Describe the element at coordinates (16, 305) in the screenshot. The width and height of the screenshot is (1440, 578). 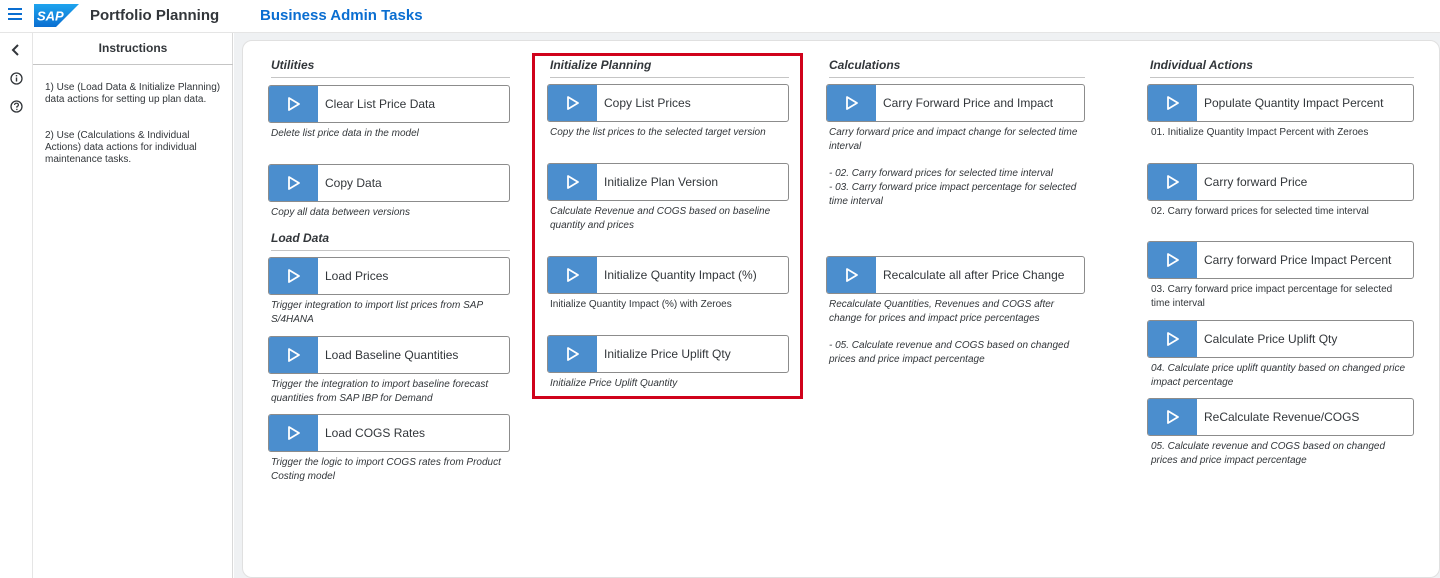
I see `side-rail` at that location.